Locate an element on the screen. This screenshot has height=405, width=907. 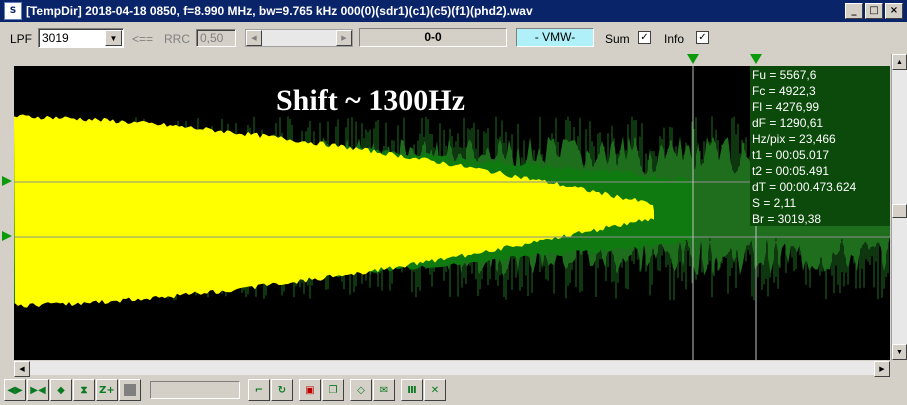
rrc-input: 0,50 is located at coordinates (216, 38).